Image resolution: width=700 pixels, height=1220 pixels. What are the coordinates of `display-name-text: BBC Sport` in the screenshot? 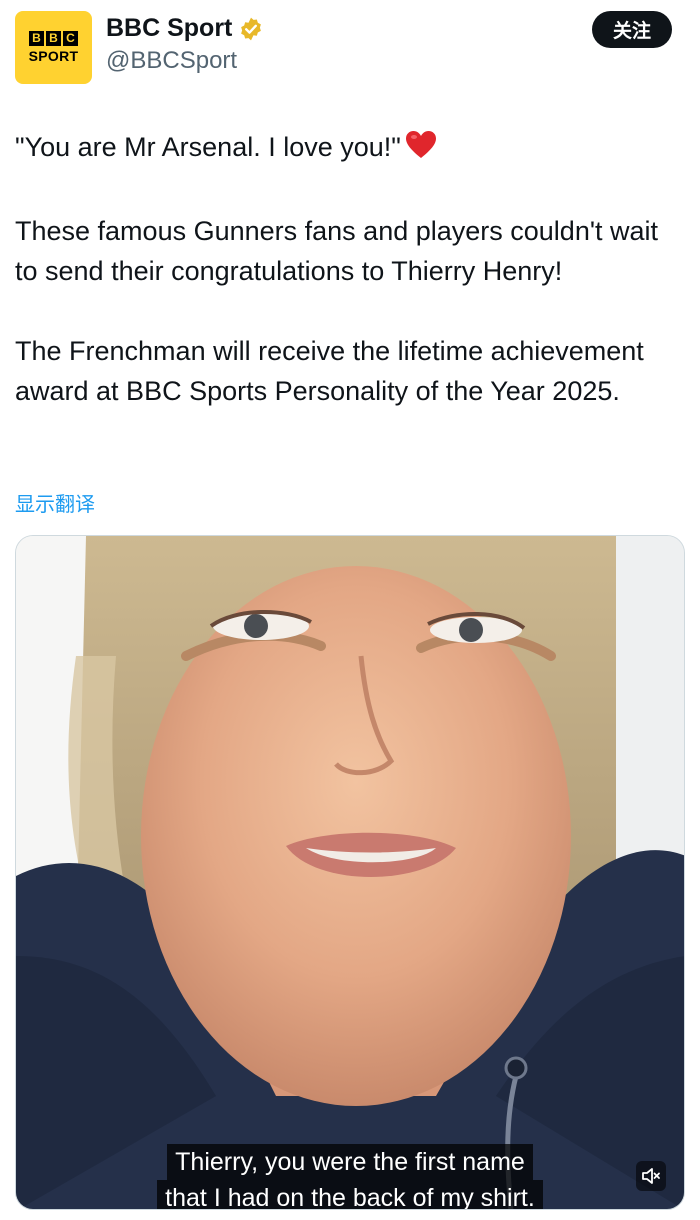 It's located at (169, 28).